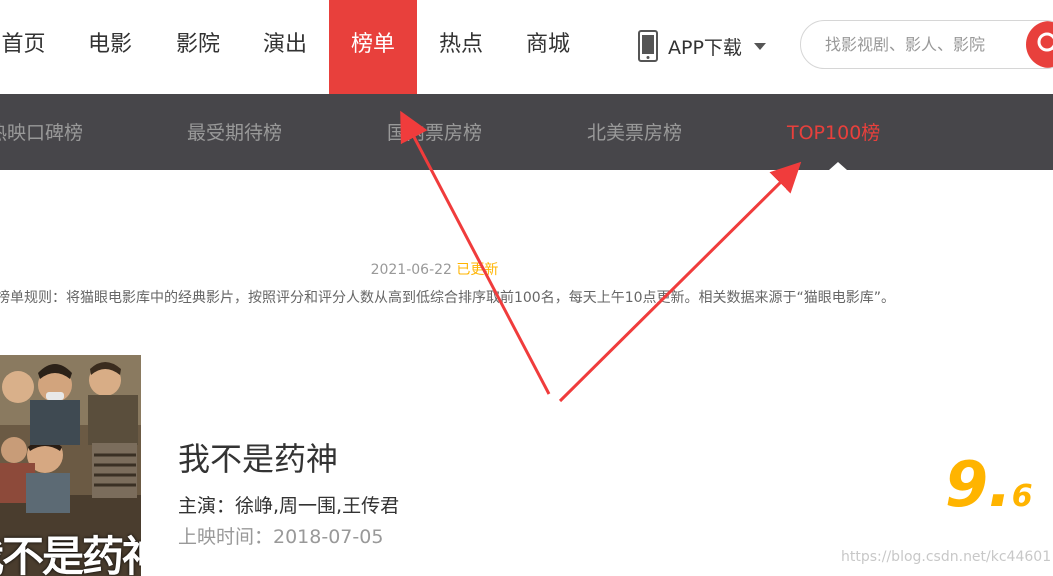 Image resolution: width=1053 pixels, height=576 pixels. What do you see at coordinates (70, 554) in the screenshot?
I see `poster-title-text: 我不是药神` at bounding box center [70, 554].